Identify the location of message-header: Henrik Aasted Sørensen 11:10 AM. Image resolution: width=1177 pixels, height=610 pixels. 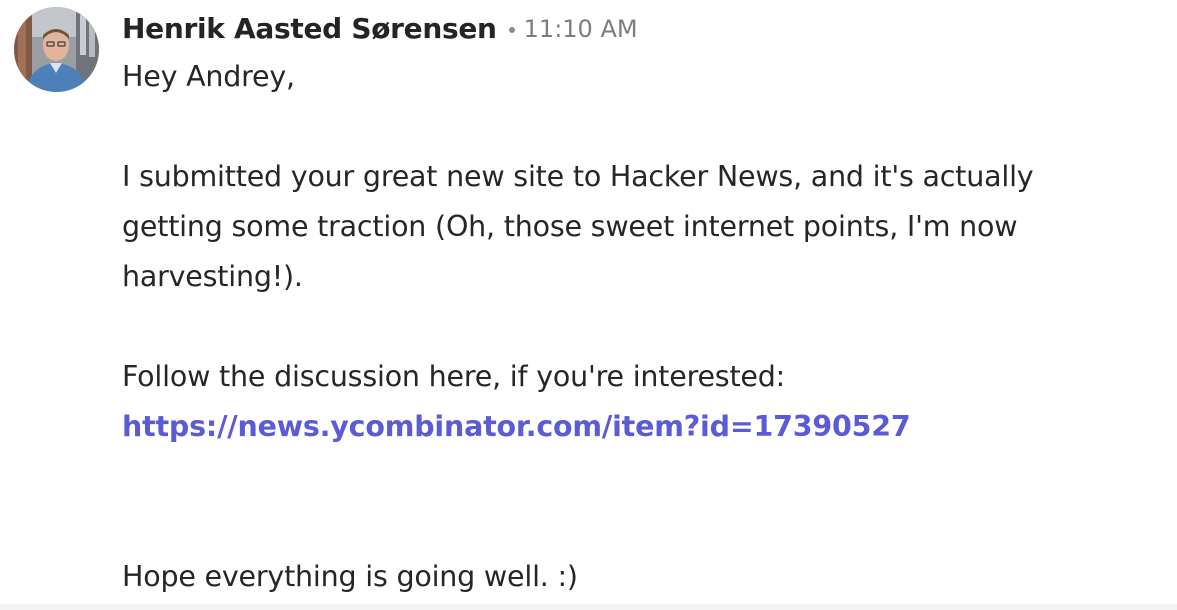
(380, 28).